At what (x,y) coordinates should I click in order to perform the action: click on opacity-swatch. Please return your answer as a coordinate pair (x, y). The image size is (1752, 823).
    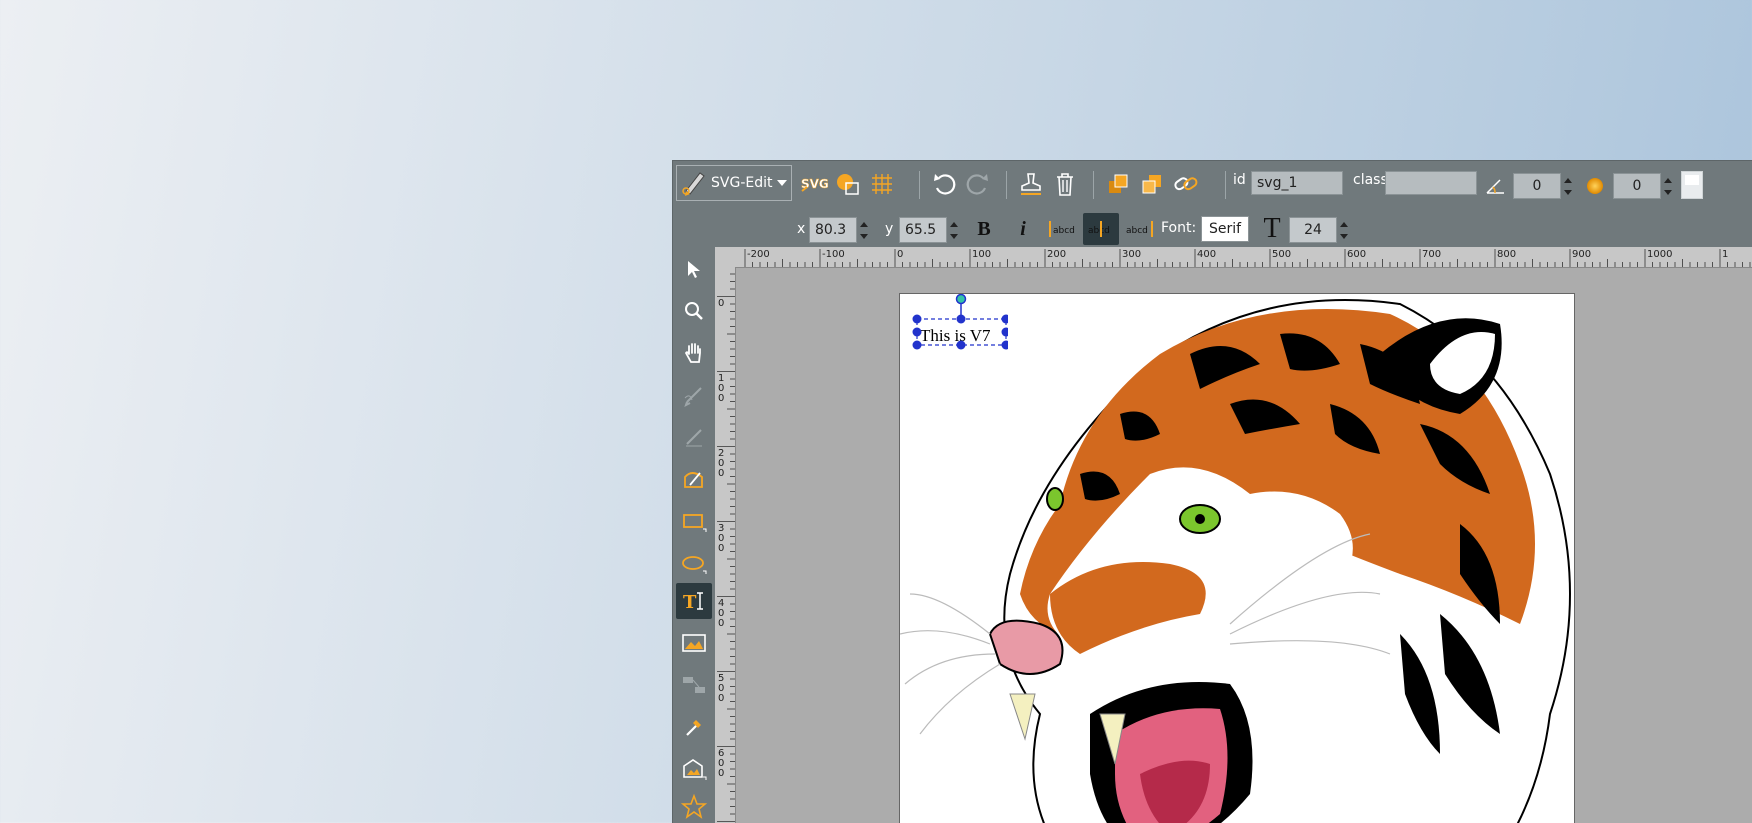
    Looking at the image, I should click on (1692, 185).